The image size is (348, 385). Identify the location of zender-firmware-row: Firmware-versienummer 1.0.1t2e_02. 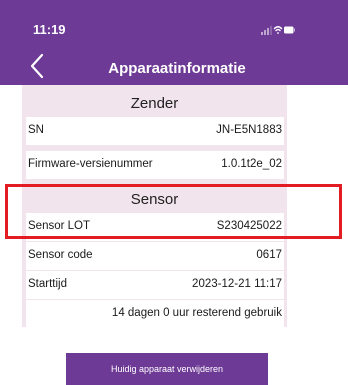
(155, 165).